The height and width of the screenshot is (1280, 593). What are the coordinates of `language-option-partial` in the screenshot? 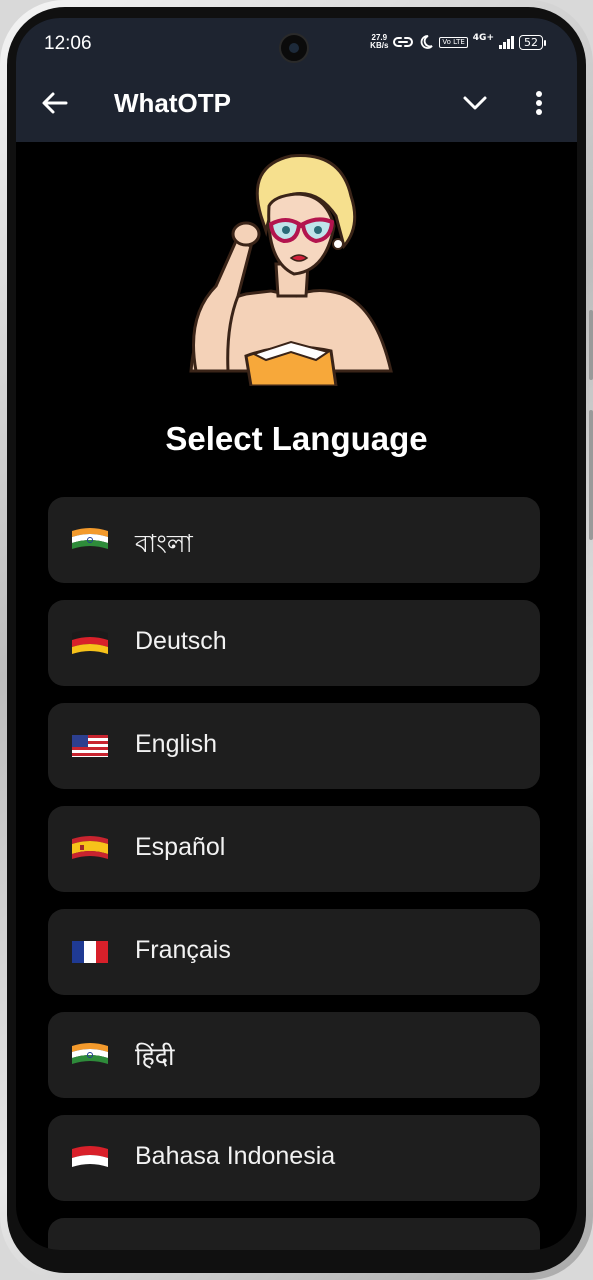 It's located at (294, 1234).